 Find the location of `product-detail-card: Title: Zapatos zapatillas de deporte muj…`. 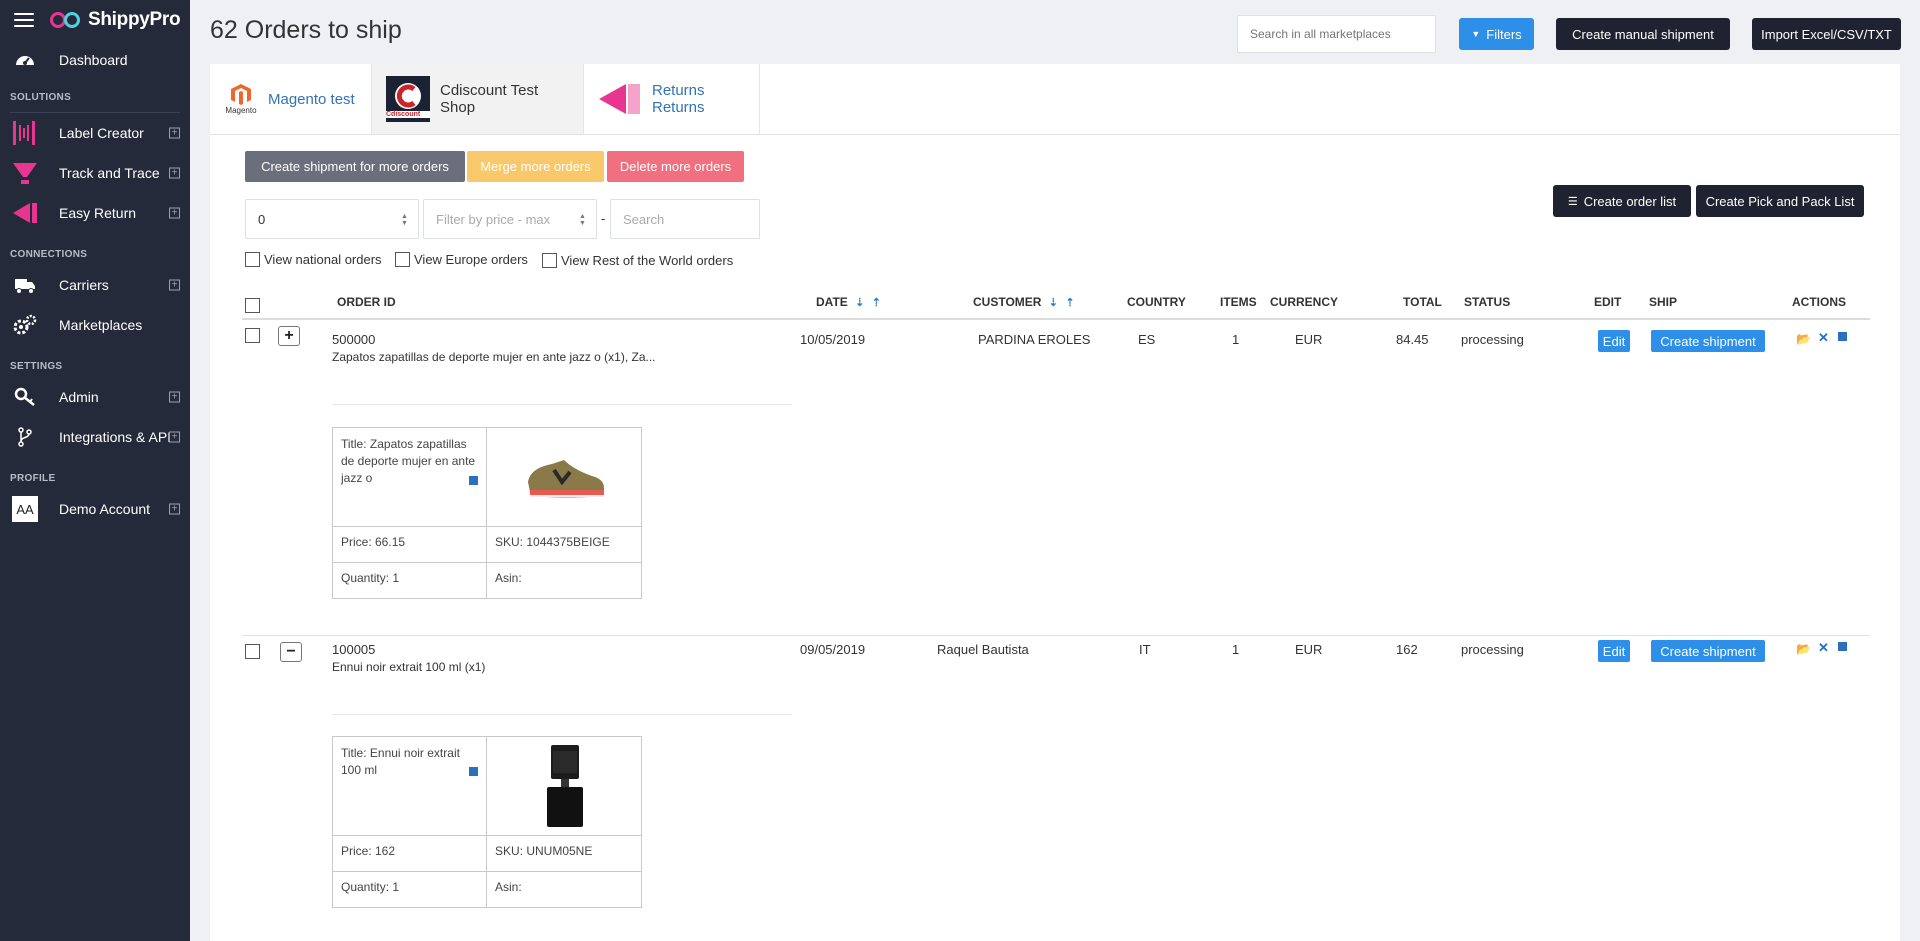

product-detail-card: Title: Zapatos zapatillas de deporte muj… is located at coordinates (487, 513).